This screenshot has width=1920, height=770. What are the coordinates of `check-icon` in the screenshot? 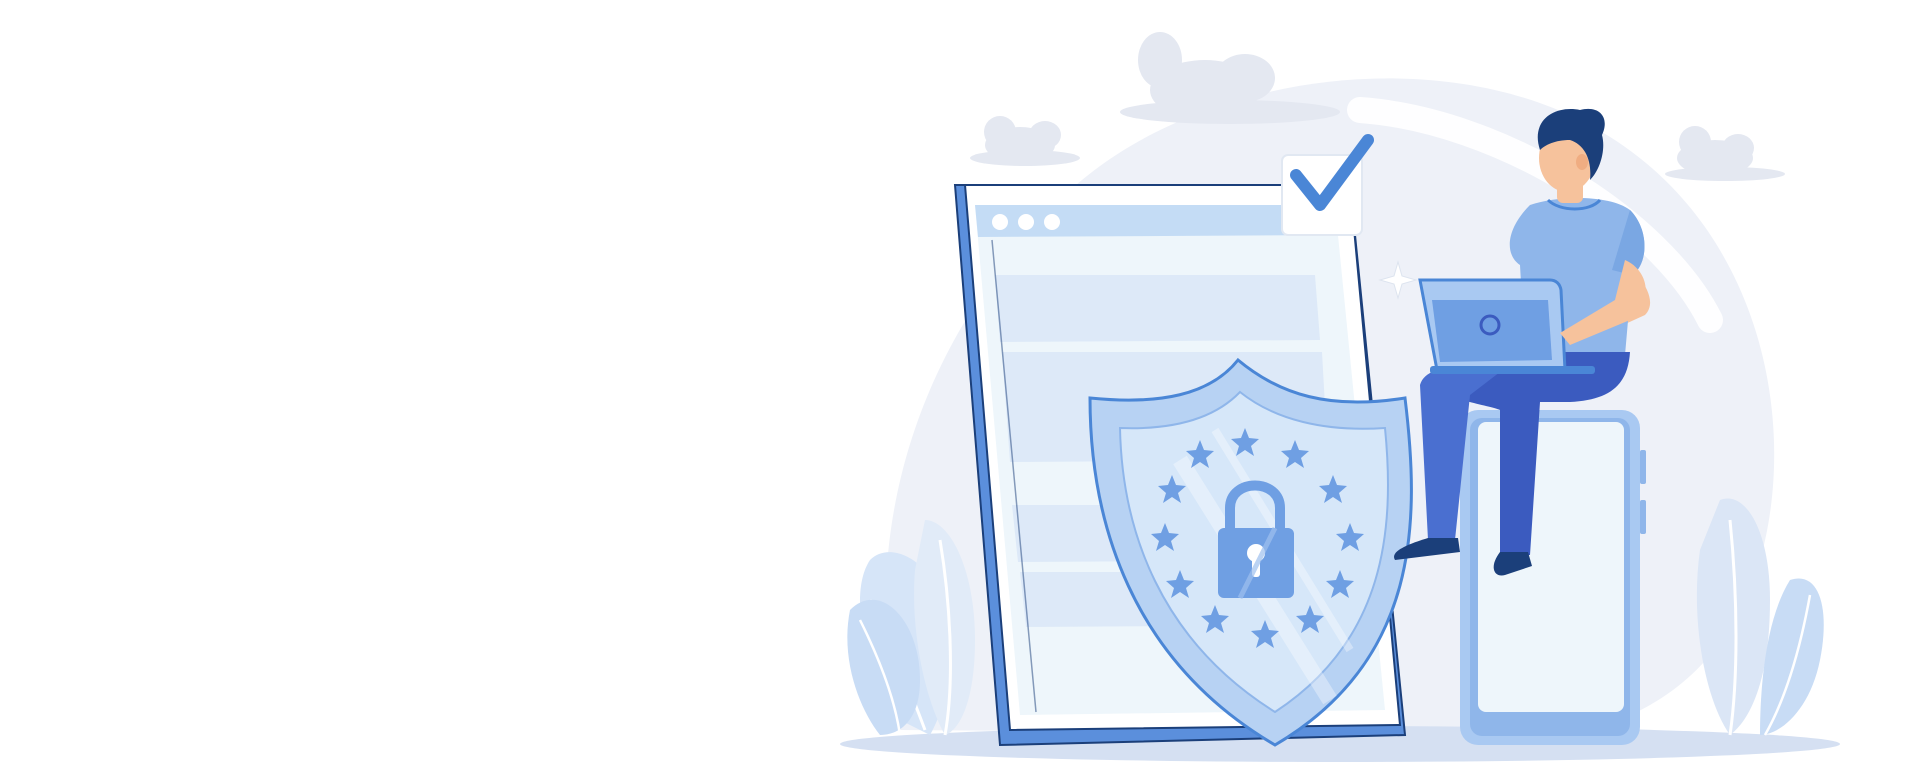 It's located at (1327, 185).